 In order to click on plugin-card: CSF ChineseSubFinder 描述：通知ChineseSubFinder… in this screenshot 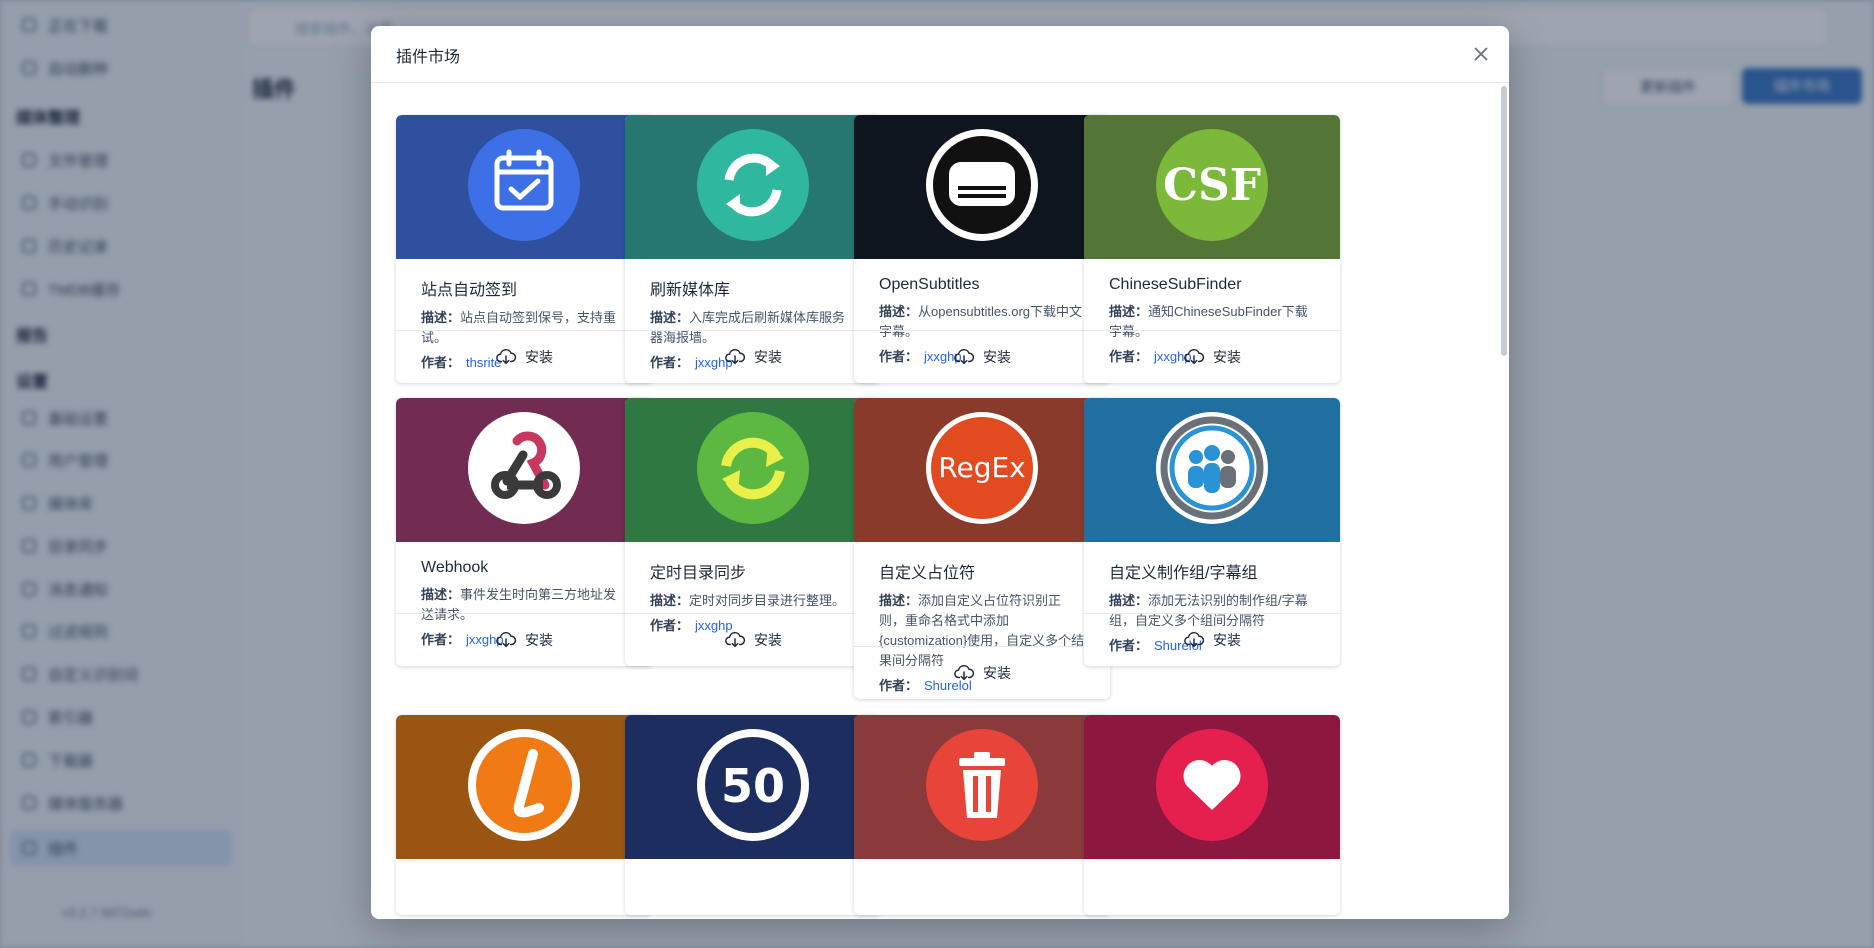, I will do `click(1212, 249)`.